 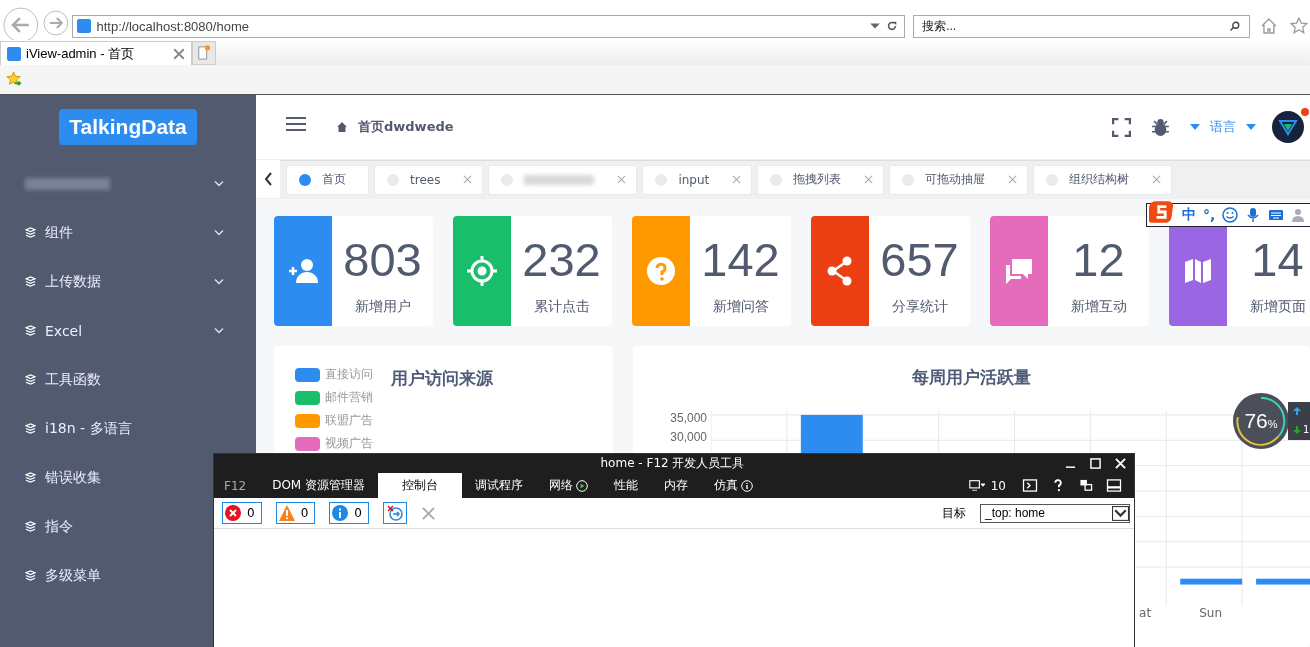 I want to click on stat-label: 新增问答, so click(x=740, y=307).